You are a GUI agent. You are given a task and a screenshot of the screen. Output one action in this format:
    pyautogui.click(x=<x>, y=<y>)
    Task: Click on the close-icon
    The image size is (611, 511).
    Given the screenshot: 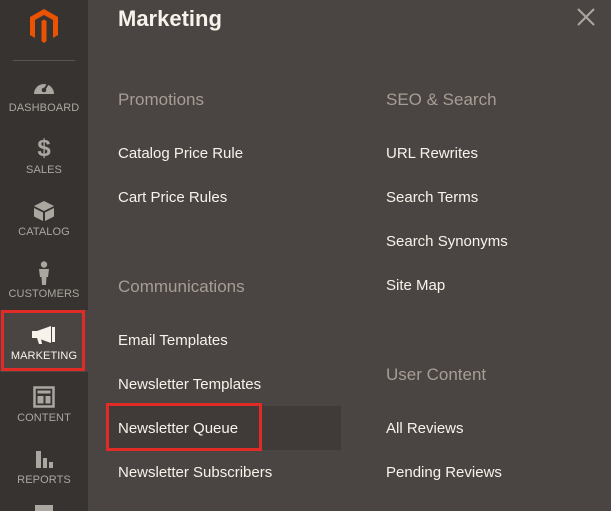 What is the action you would take?
    pyautogui.click(x=586, y=17)
    